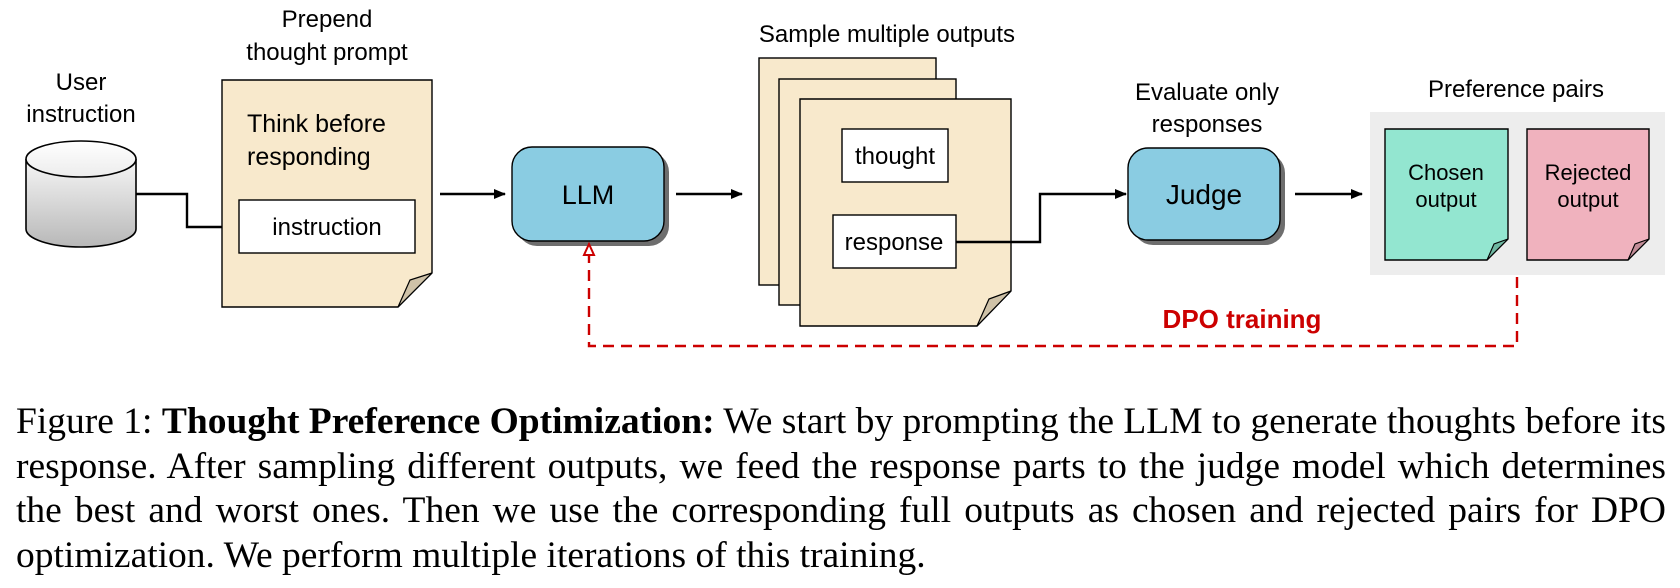 This screenshot has width=1680, height=588. I want to click on caption-prefix: Figure 1:, so click(89, 421).